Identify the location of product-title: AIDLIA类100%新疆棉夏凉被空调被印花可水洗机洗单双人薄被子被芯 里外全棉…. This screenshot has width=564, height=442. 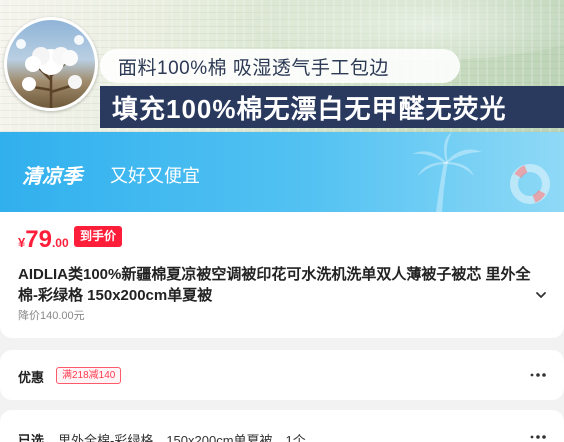
(278, 285).